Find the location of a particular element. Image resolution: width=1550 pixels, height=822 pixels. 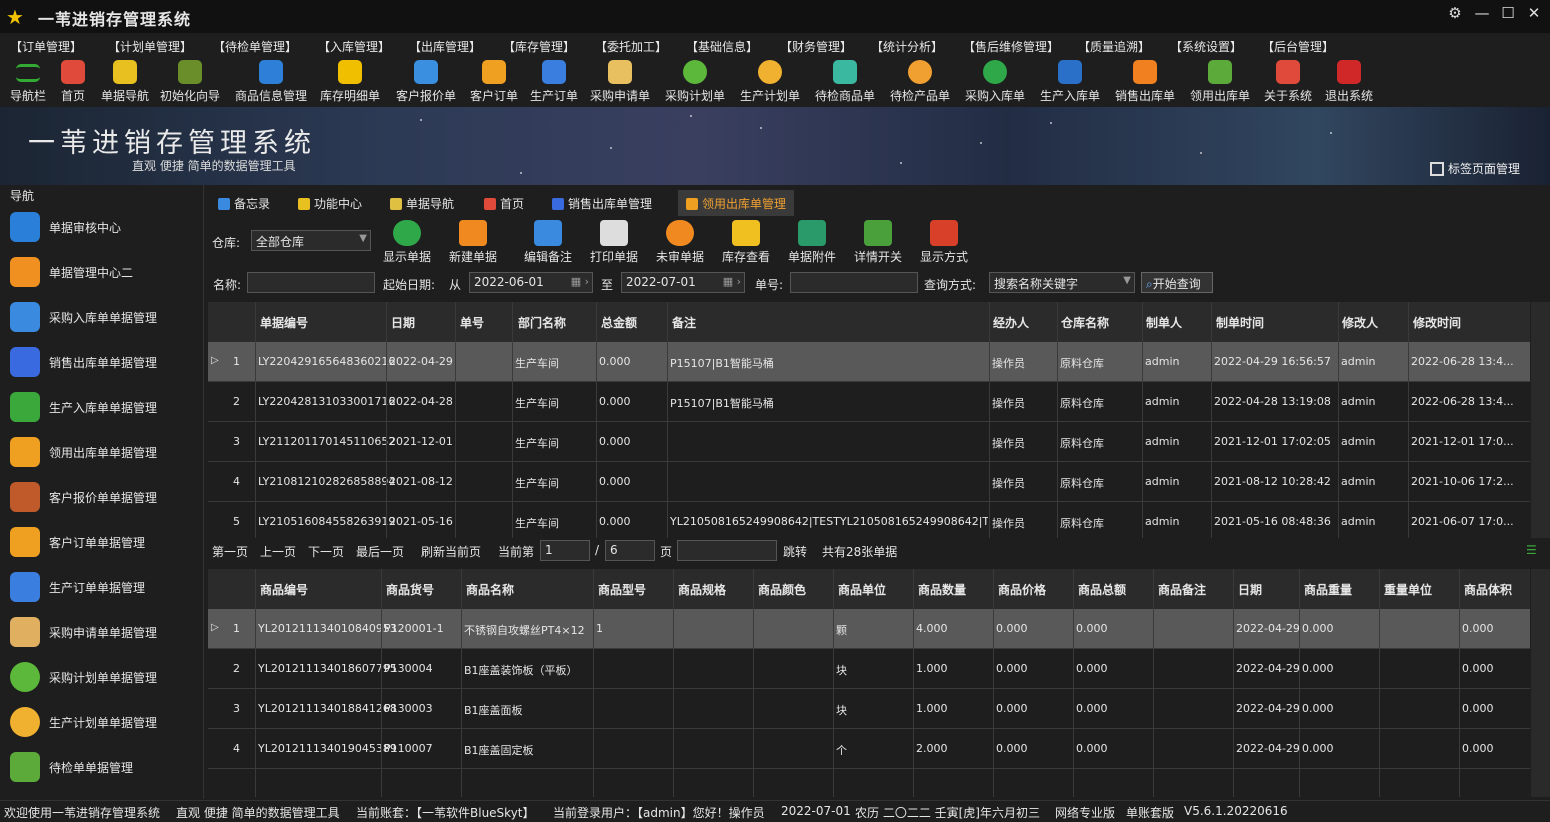

refresh-page-link: 刷新当前页 is located at coordinates (451, 551).